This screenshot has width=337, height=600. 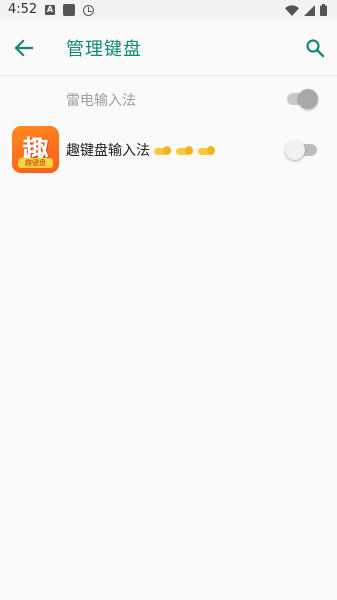 I want to click on status-icons-right, so click(x=306, y=10).